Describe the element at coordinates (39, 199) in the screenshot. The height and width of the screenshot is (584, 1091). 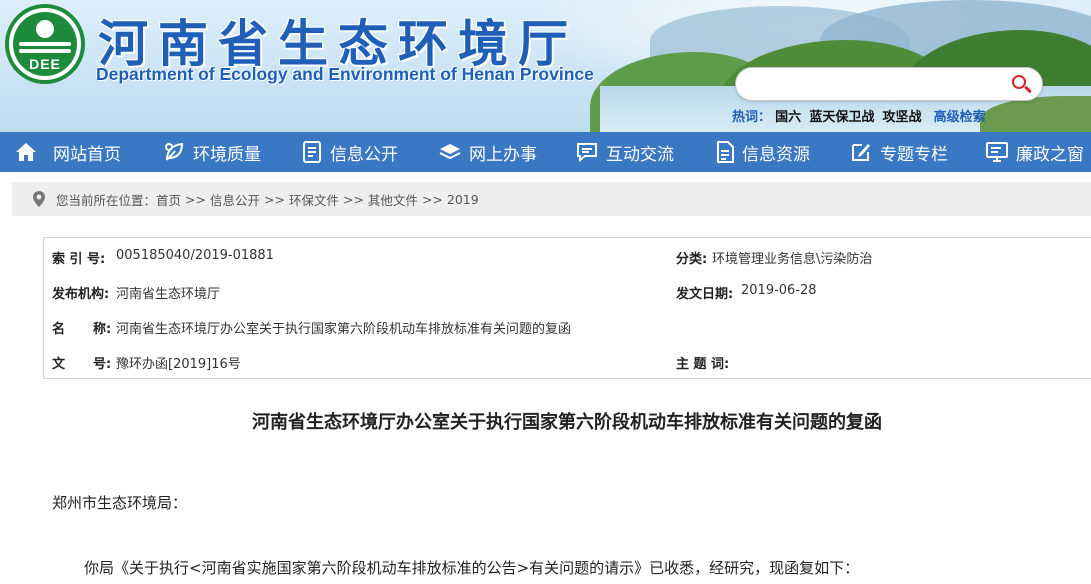
I see `location-pin-icon` at that location.